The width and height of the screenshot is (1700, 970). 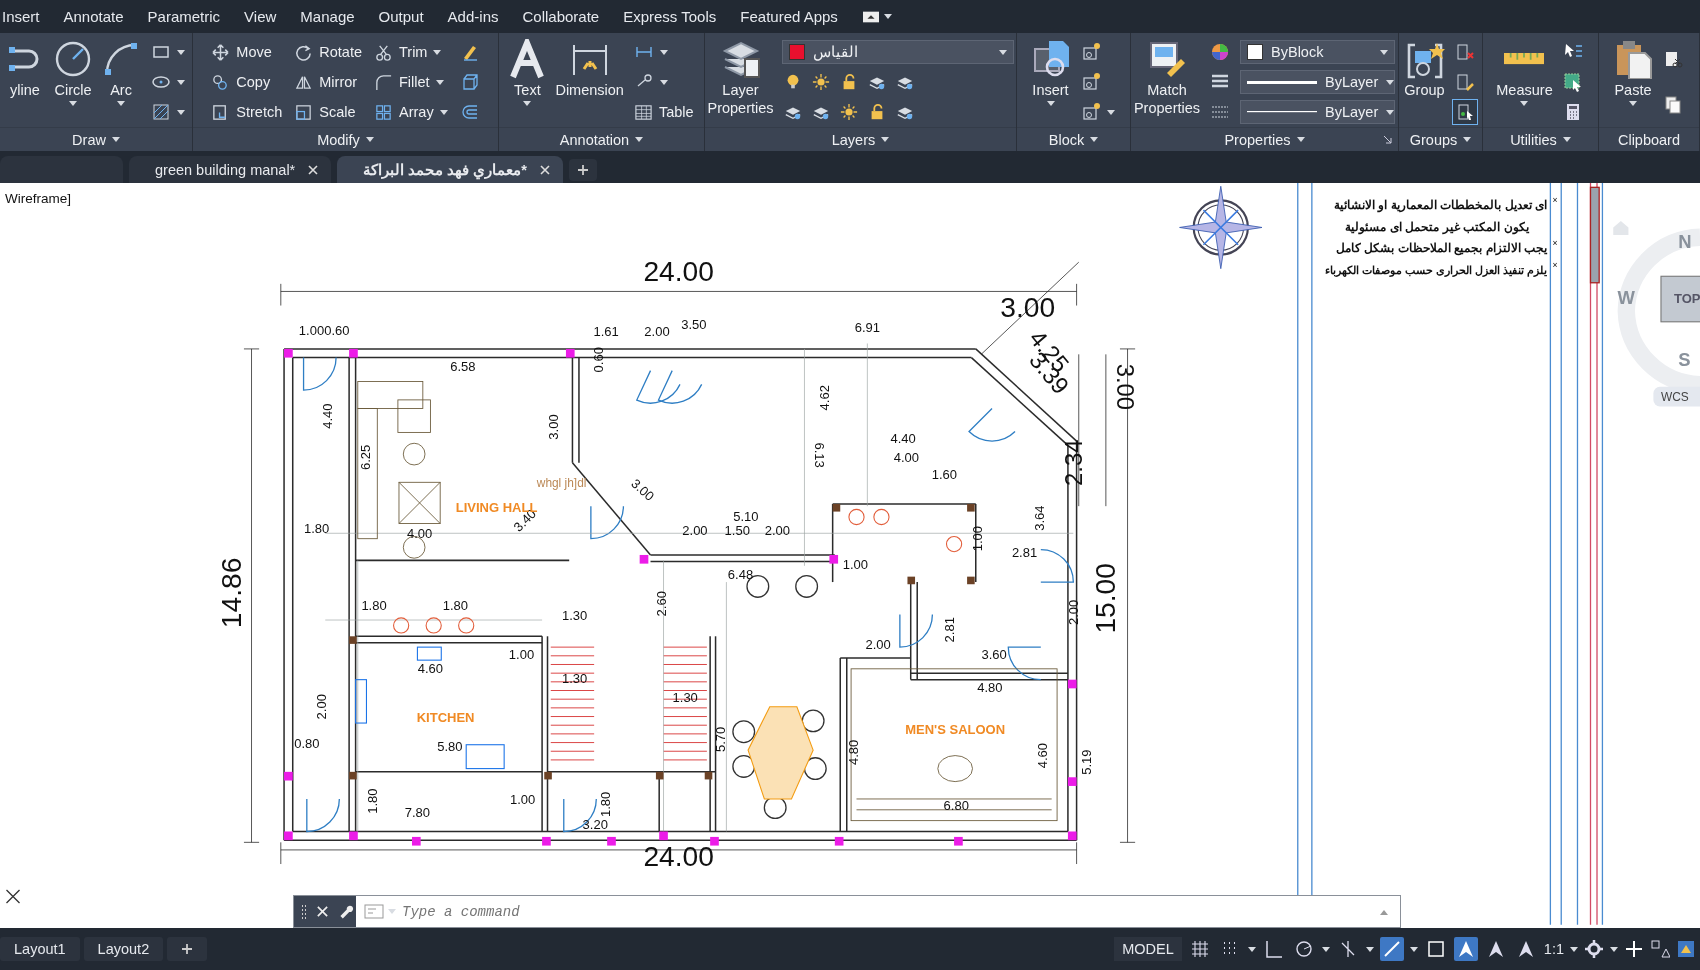 I want to click on ribbon-button: Paste, so click(x=1633, y=71).